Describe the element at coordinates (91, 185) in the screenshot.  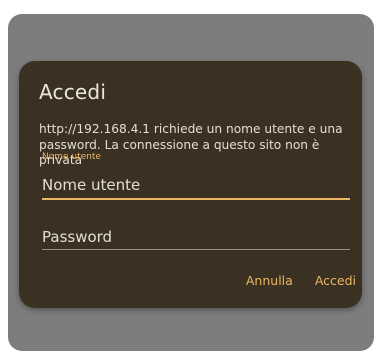
I see `username-input: Nome utente` at that location.